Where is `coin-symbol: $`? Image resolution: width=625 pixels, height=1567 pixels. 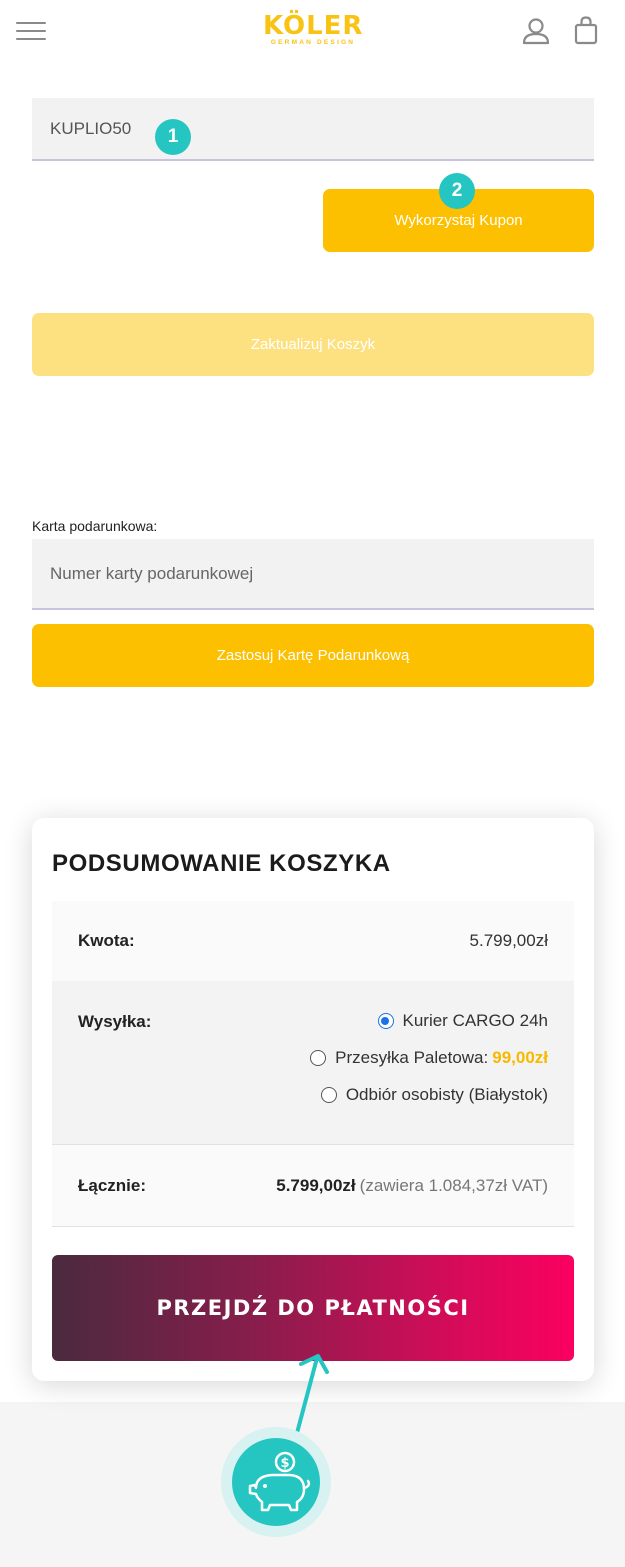
coin-symbol: $ is located at coordinates (284, 1463).